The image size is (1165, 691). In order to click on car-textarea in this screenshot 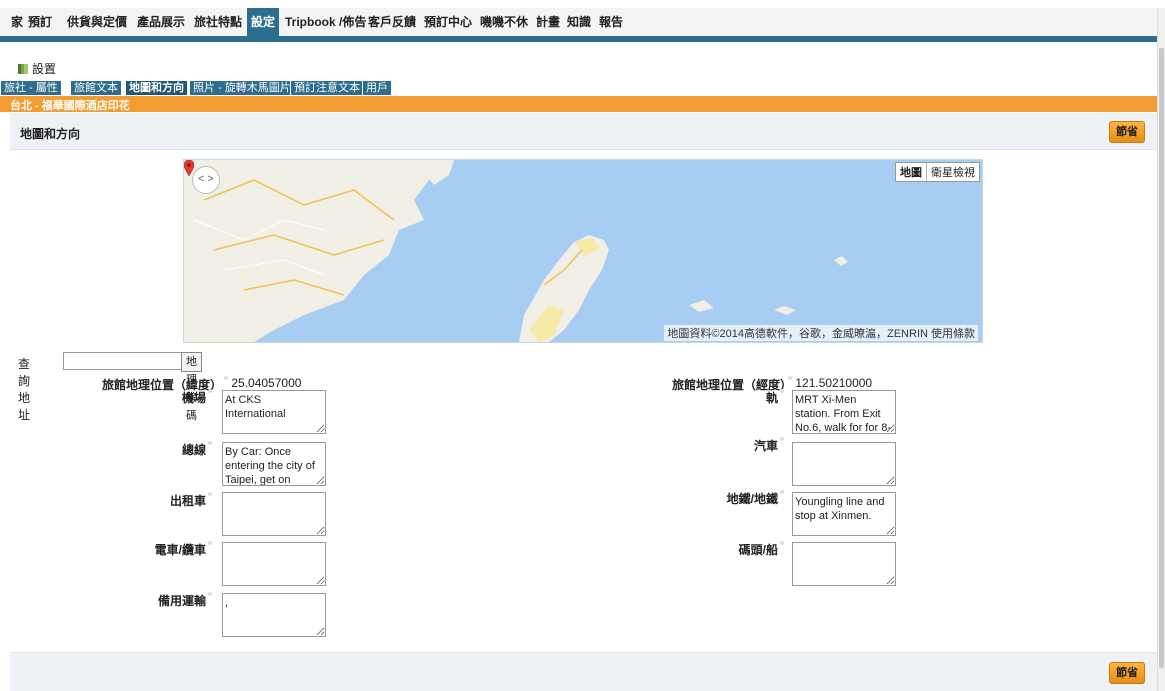, I will do `click(844, 464)`.